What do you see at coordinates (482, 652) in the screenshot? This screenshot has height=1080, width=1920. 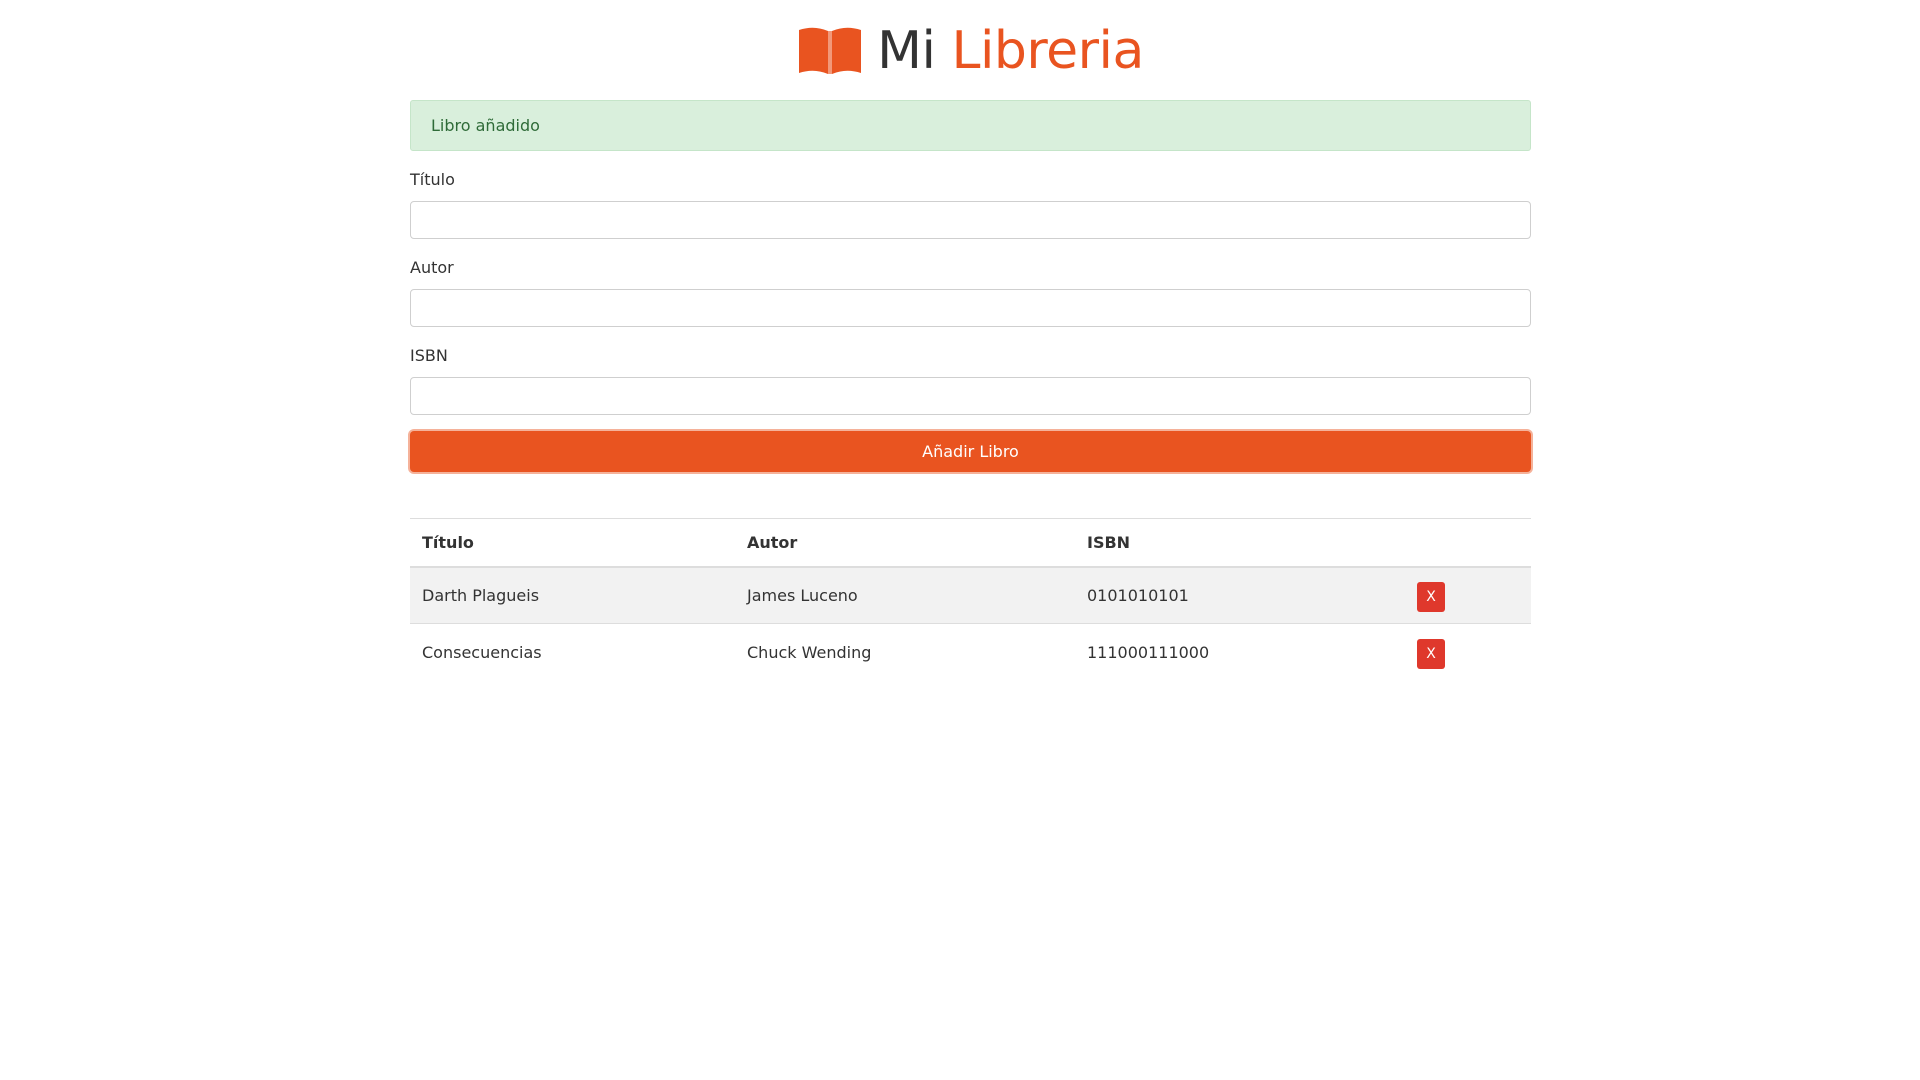 I see `cell-title: Consecuencias` at bounding box center [482, 652].